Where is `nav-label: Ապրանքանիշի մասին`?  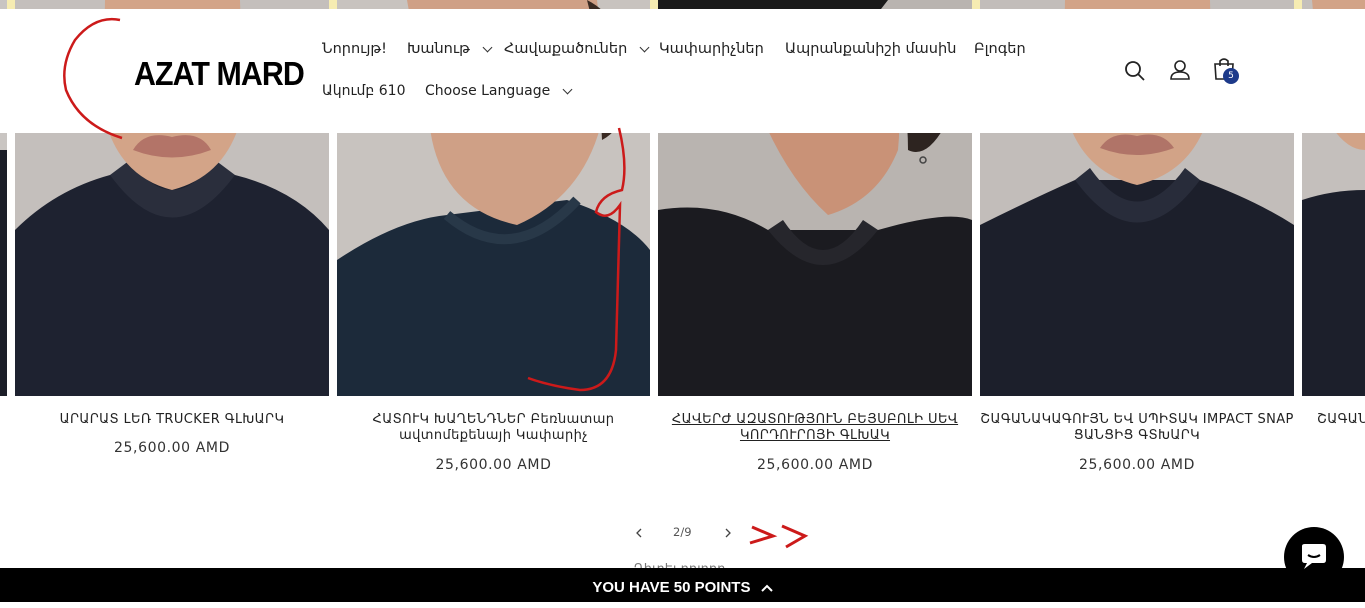 nav-label: Ապրանքանիշի մասին is located at coordinates (871, 49).